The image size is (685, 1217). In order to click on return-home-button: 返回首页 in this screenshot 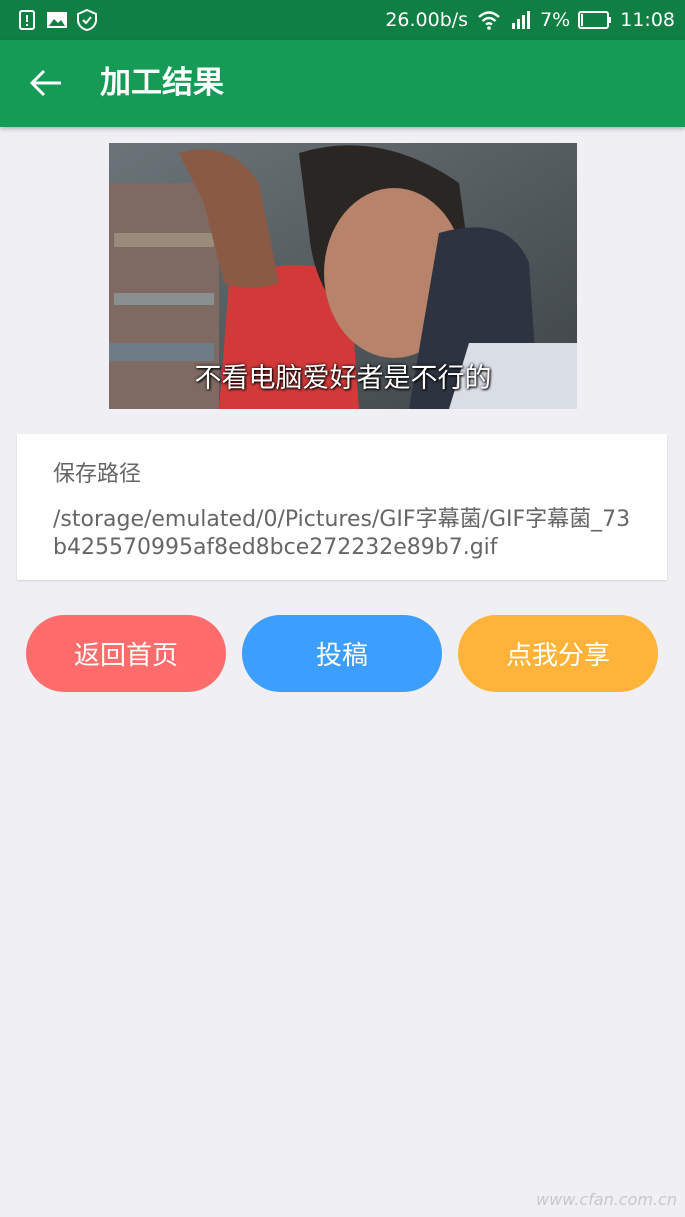, I will do `click(126, 653)`.